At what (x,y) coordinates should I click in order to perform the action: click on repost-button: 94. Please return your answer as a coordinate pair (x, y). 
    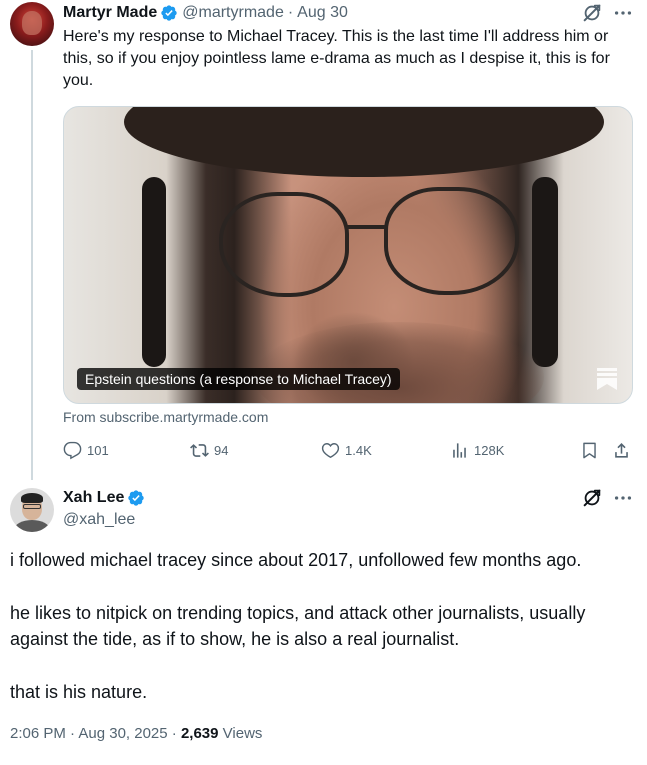
    Looking at the image, I should click on (209, 450).